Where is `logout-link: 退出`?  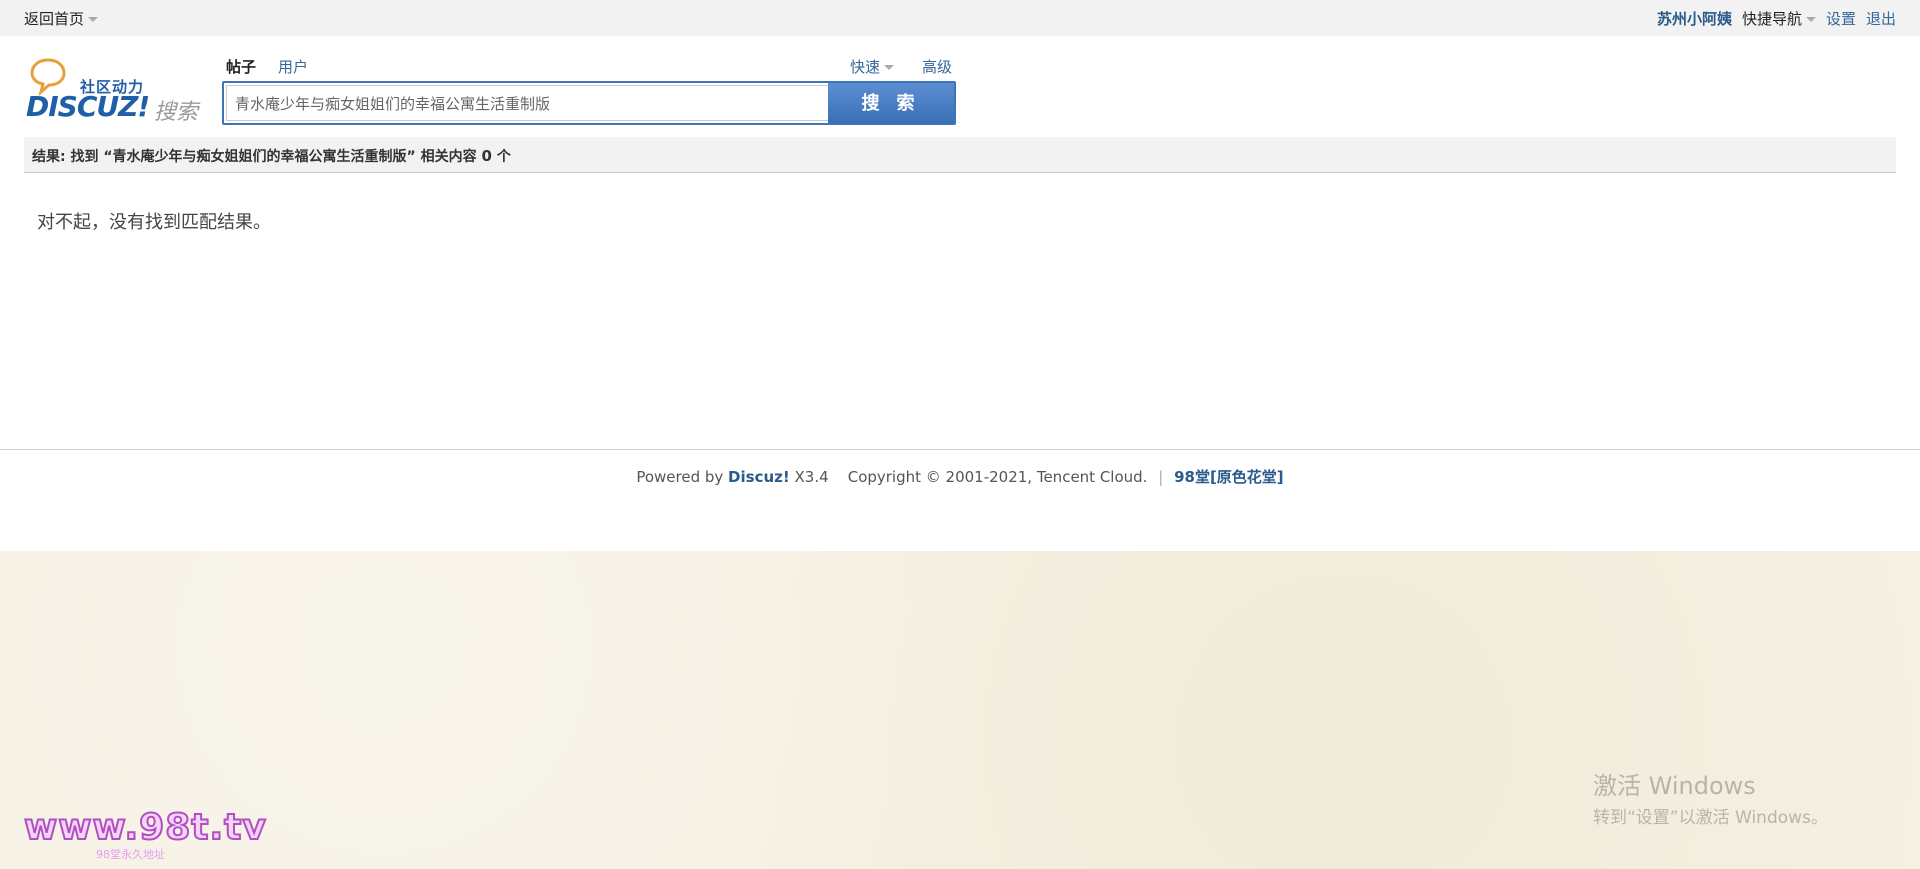 logout-link: 退出 is located at coordinates (1881, 18).